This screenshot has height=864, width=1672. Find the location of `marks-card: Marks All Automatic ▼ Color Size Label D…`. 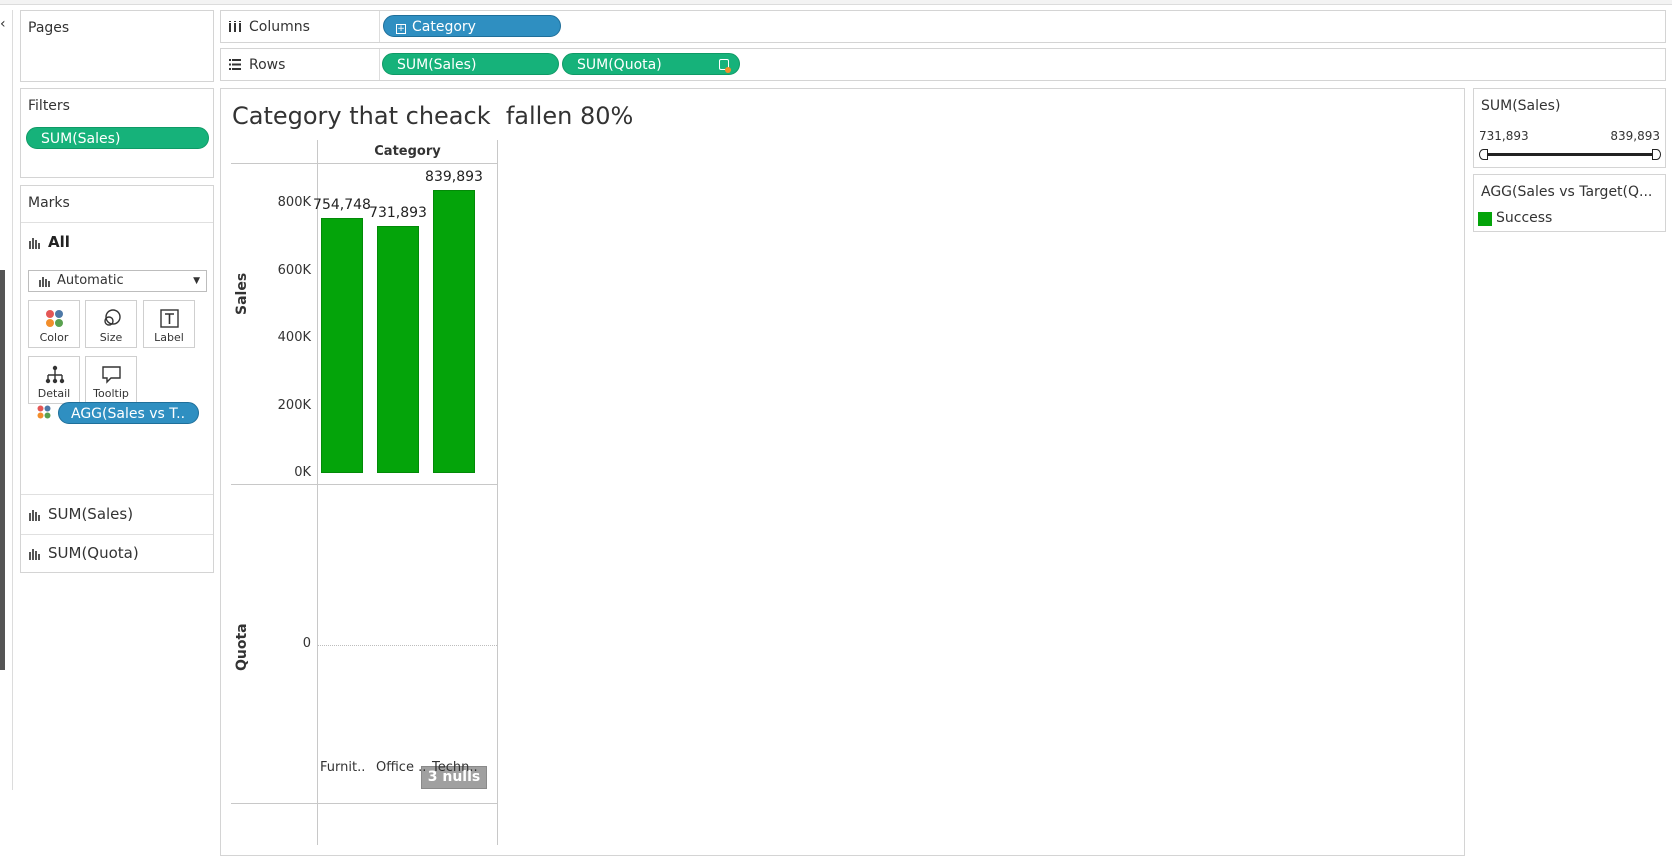

marks-card: Marks All Automatic ▼ Color Size Label D… is located at coordinates (117, 379).